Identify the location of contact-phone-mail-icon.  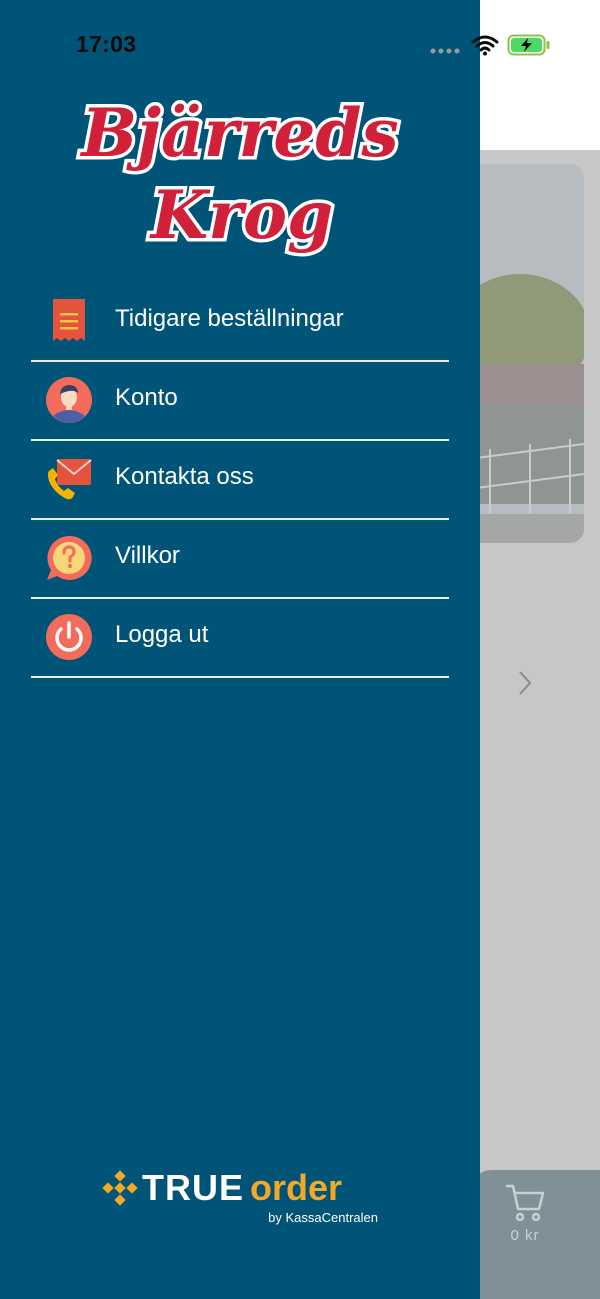
(70, 479).